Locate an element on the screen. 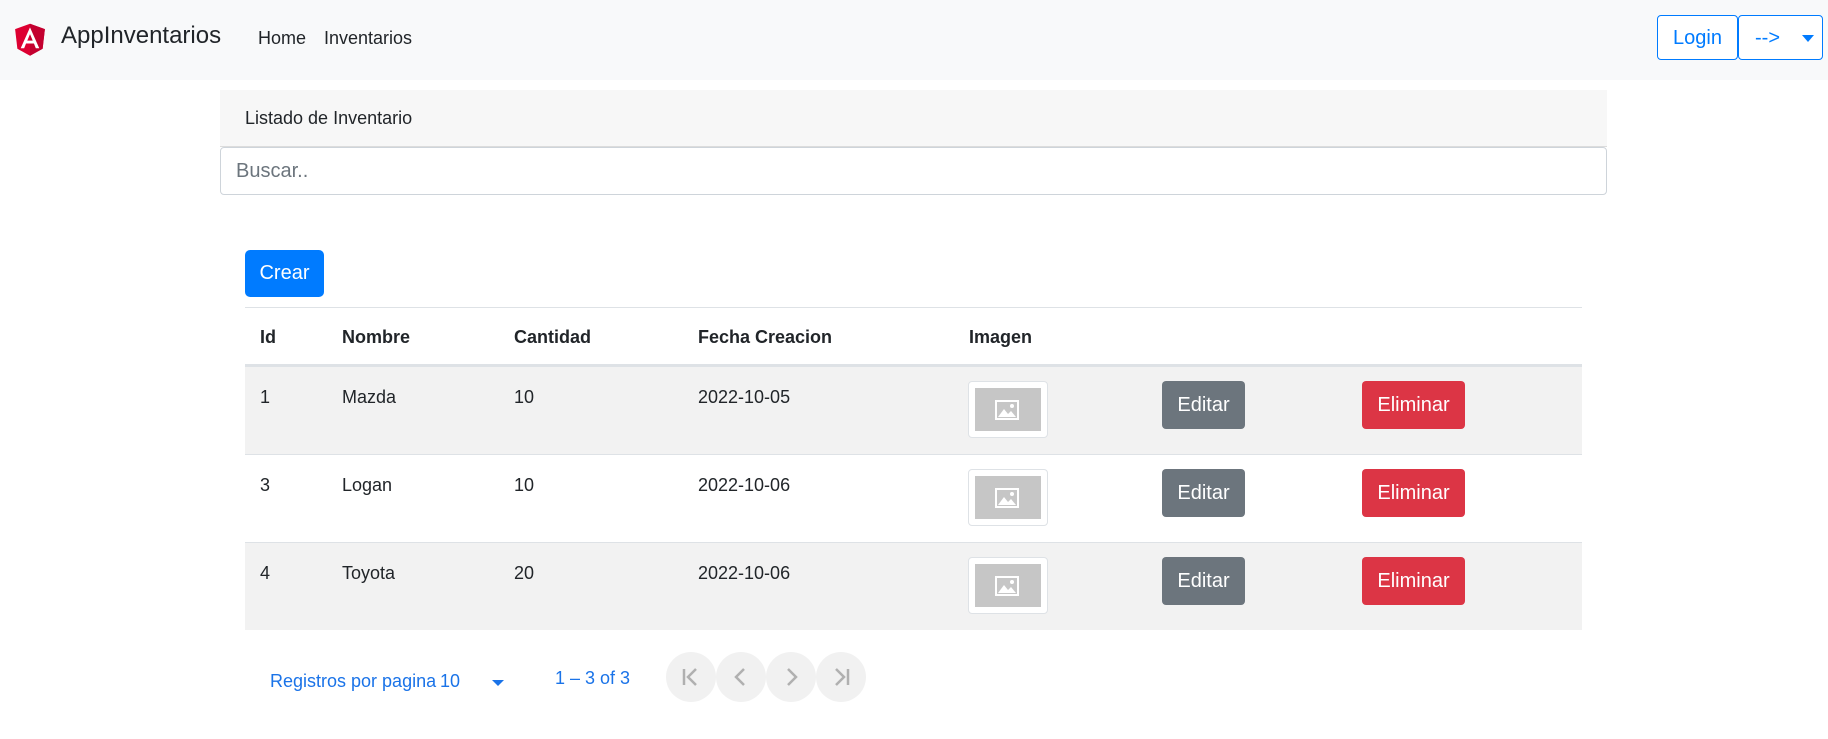 This screenshot has height=739, width=1828. nav-link-home: Home is located at coordinates (282, 38).